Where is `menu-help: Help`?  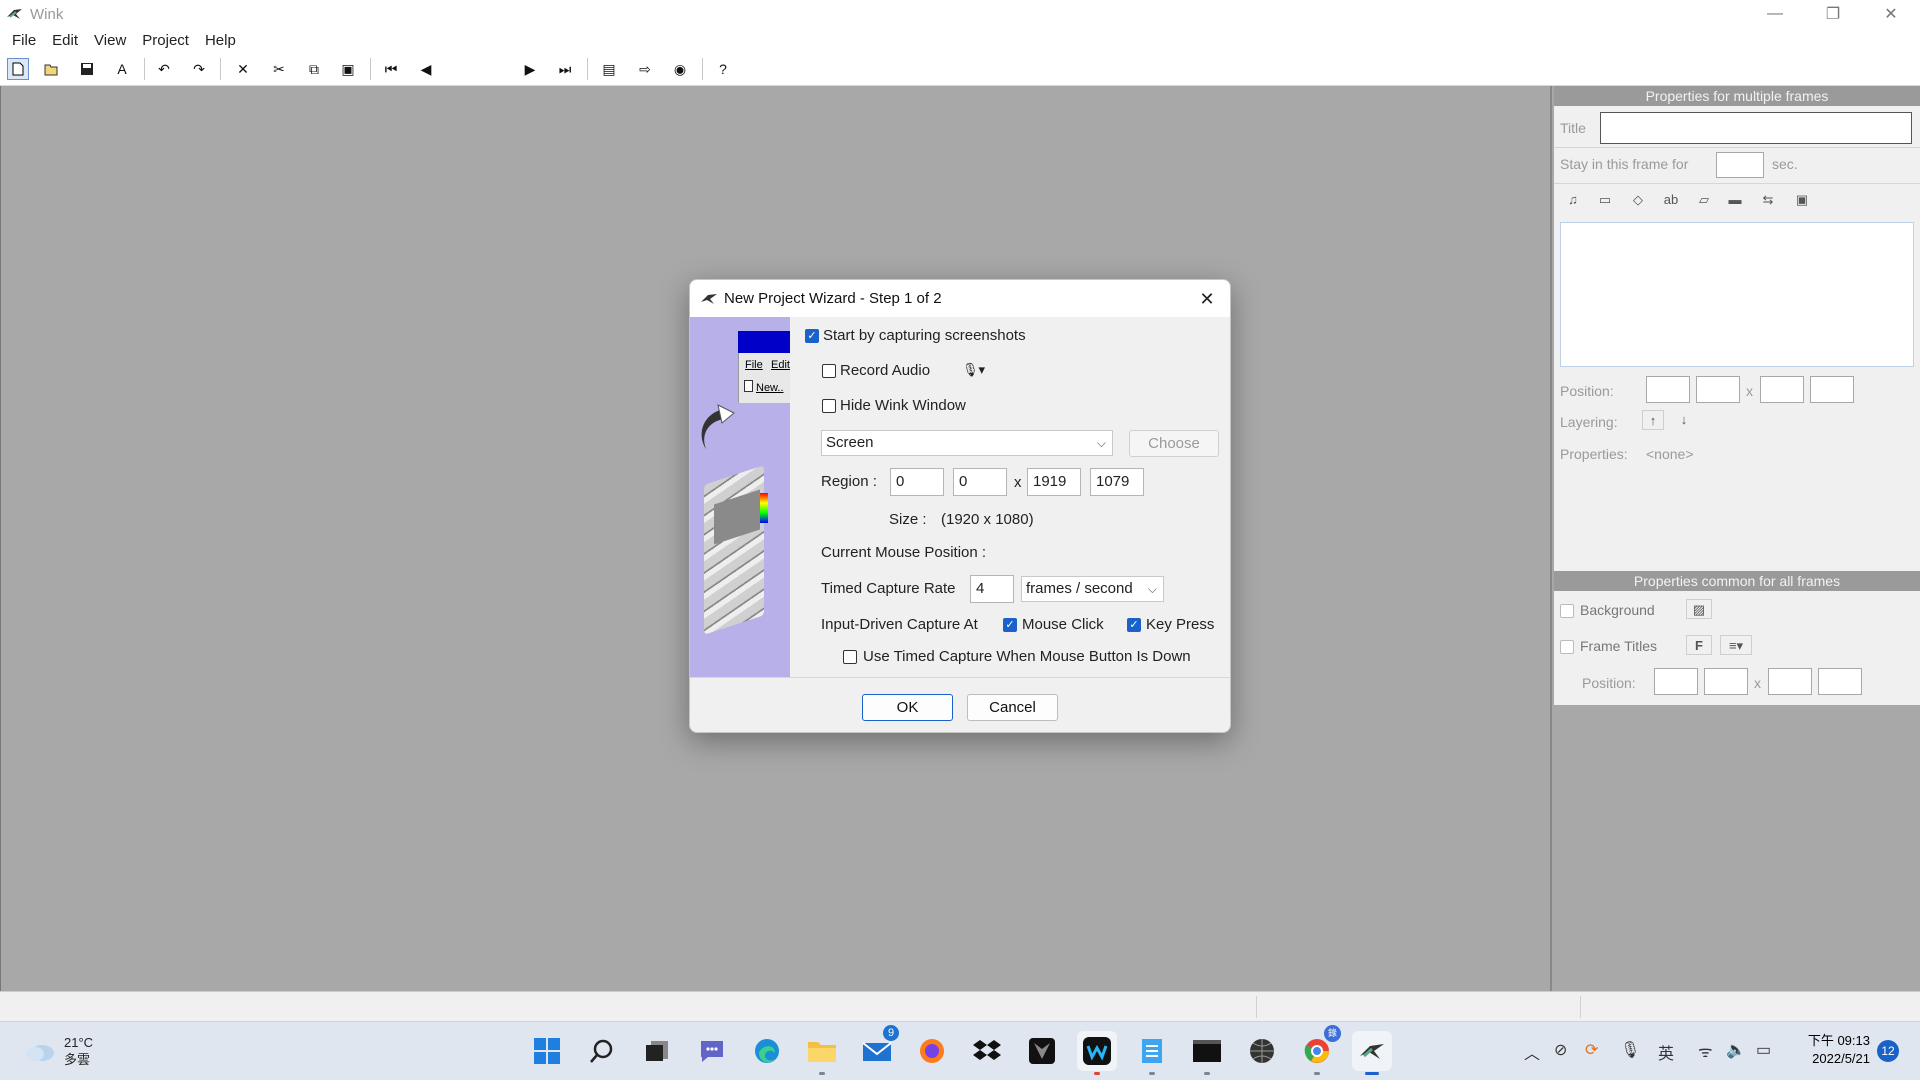 menu-help: Help is located at coordinates (220, 40).